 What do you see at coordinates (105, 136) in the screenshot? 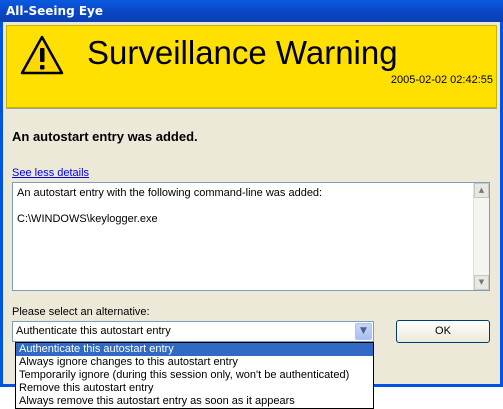
I see `message-headline: An autostart entry was added.` at bounding box center [105, 136].